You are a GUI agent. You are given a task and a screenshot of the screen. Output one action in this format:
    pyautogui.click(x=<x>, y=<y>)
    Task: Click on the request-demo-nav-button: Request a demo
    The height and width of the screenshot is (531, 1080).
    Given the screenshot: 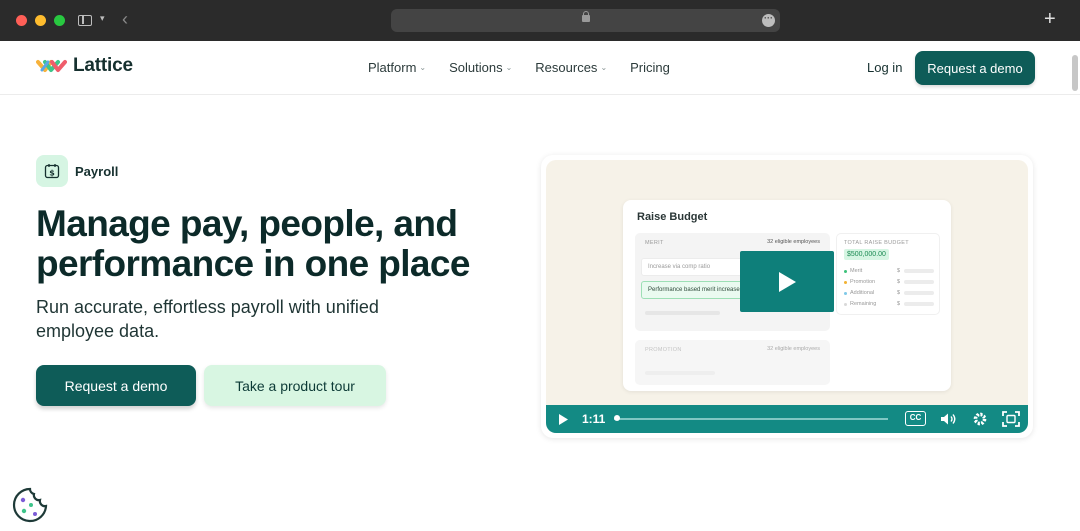 What is the action you would take?
    pyautogui.click(x=975, y=68)
    